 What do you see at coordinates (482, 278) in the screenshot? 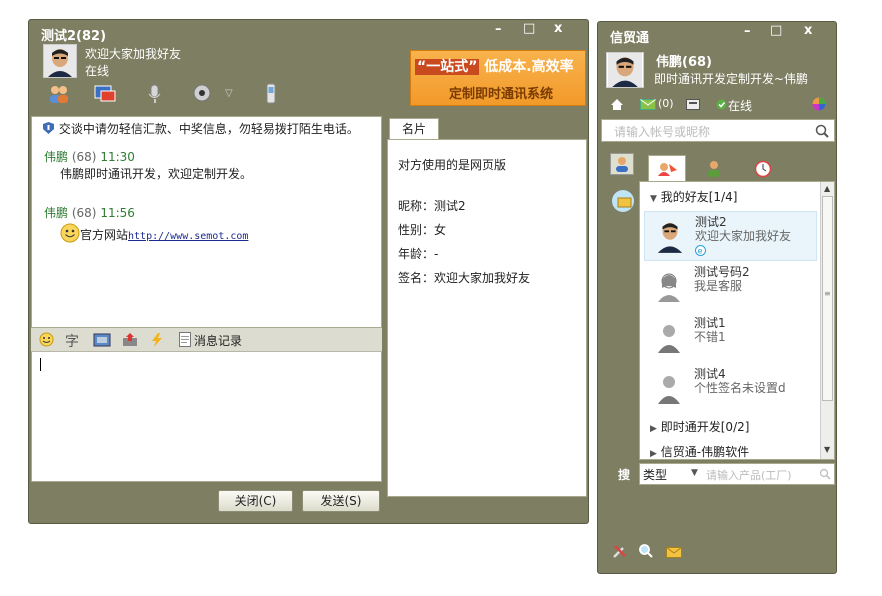
I see `signature-value: 欢迎大家加我好友` at bounding box center [482, 278].